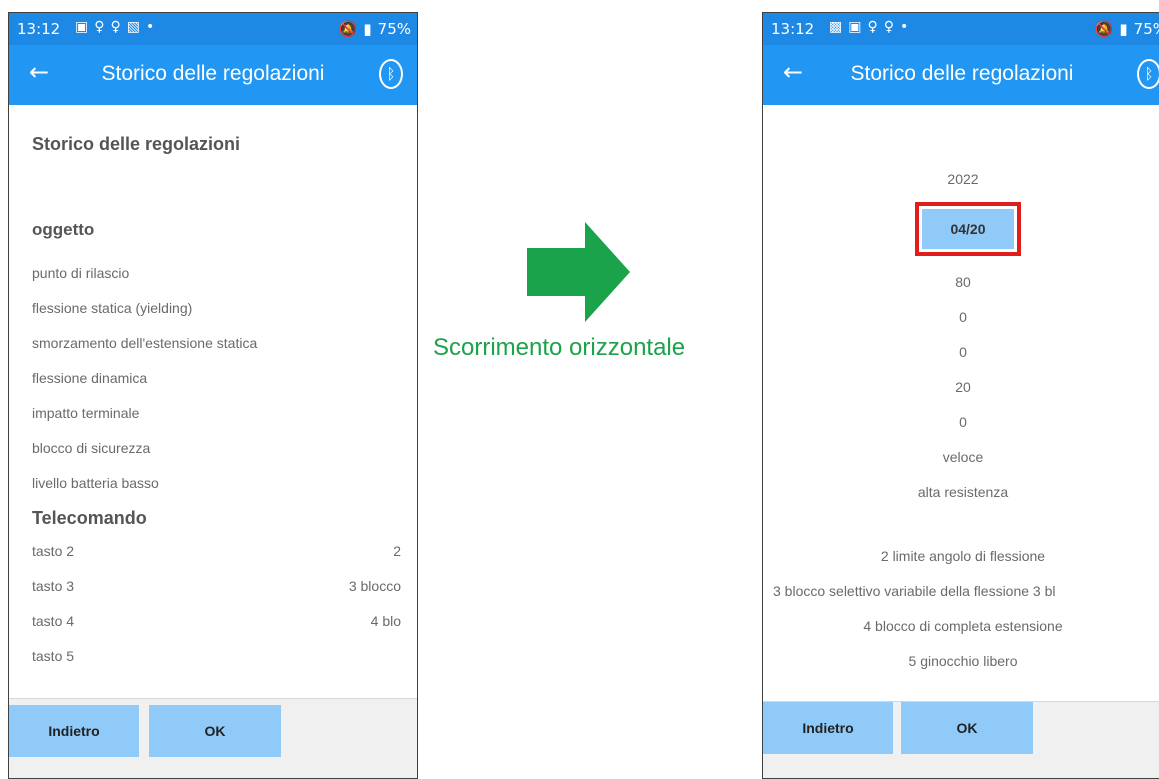 Image resolution: width=1159 pixels, height=779 pixels. Describe the element at coordinates (963, 661) in the screenshot. I see `remote-value: 5 ginocchio libero` at that location.